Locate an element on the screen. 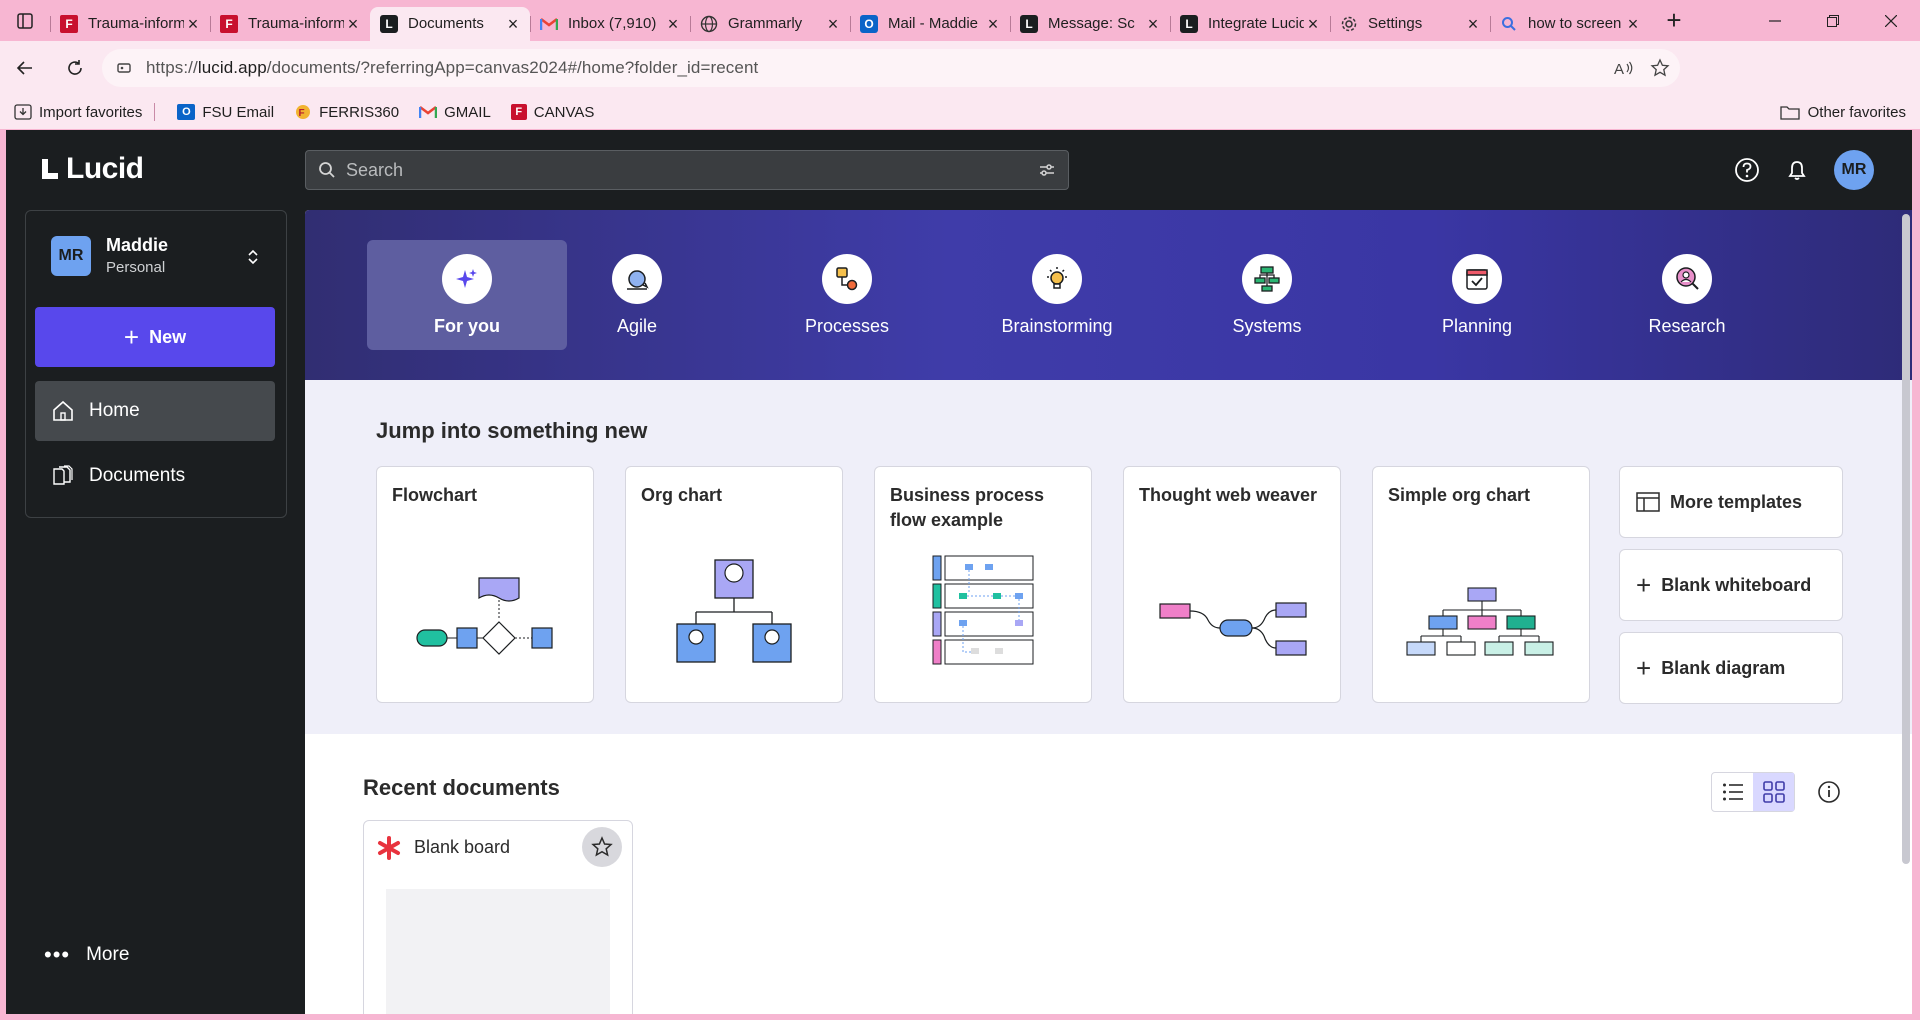 The height and width of the screenshot is (1020, 1920). favorite-star-button is located at coordinates (602, 847).